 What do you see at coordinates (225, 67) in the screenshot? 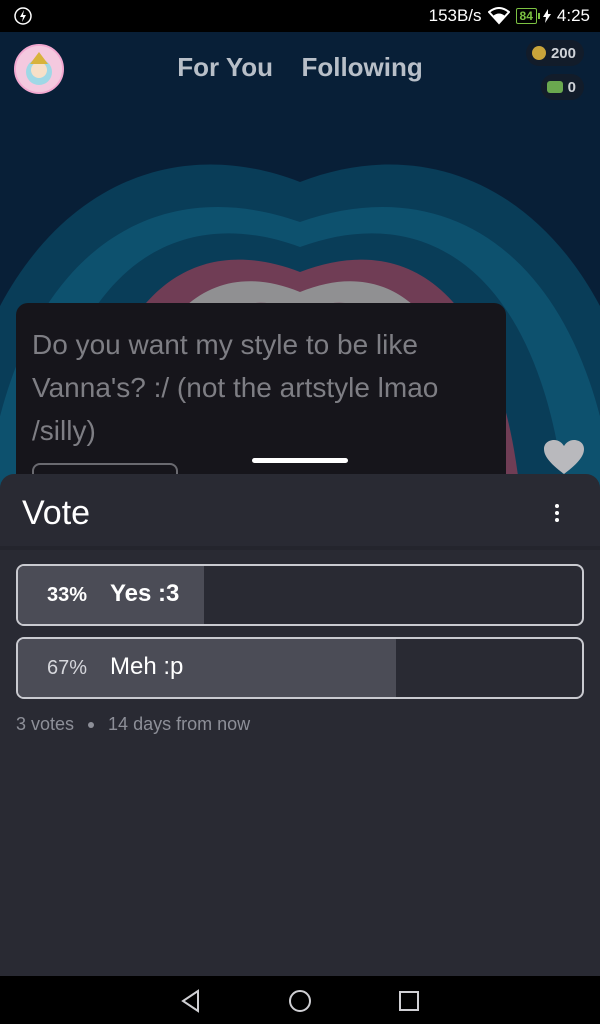
I see `tab-for-you: For You` at bounding box center [225, 67].